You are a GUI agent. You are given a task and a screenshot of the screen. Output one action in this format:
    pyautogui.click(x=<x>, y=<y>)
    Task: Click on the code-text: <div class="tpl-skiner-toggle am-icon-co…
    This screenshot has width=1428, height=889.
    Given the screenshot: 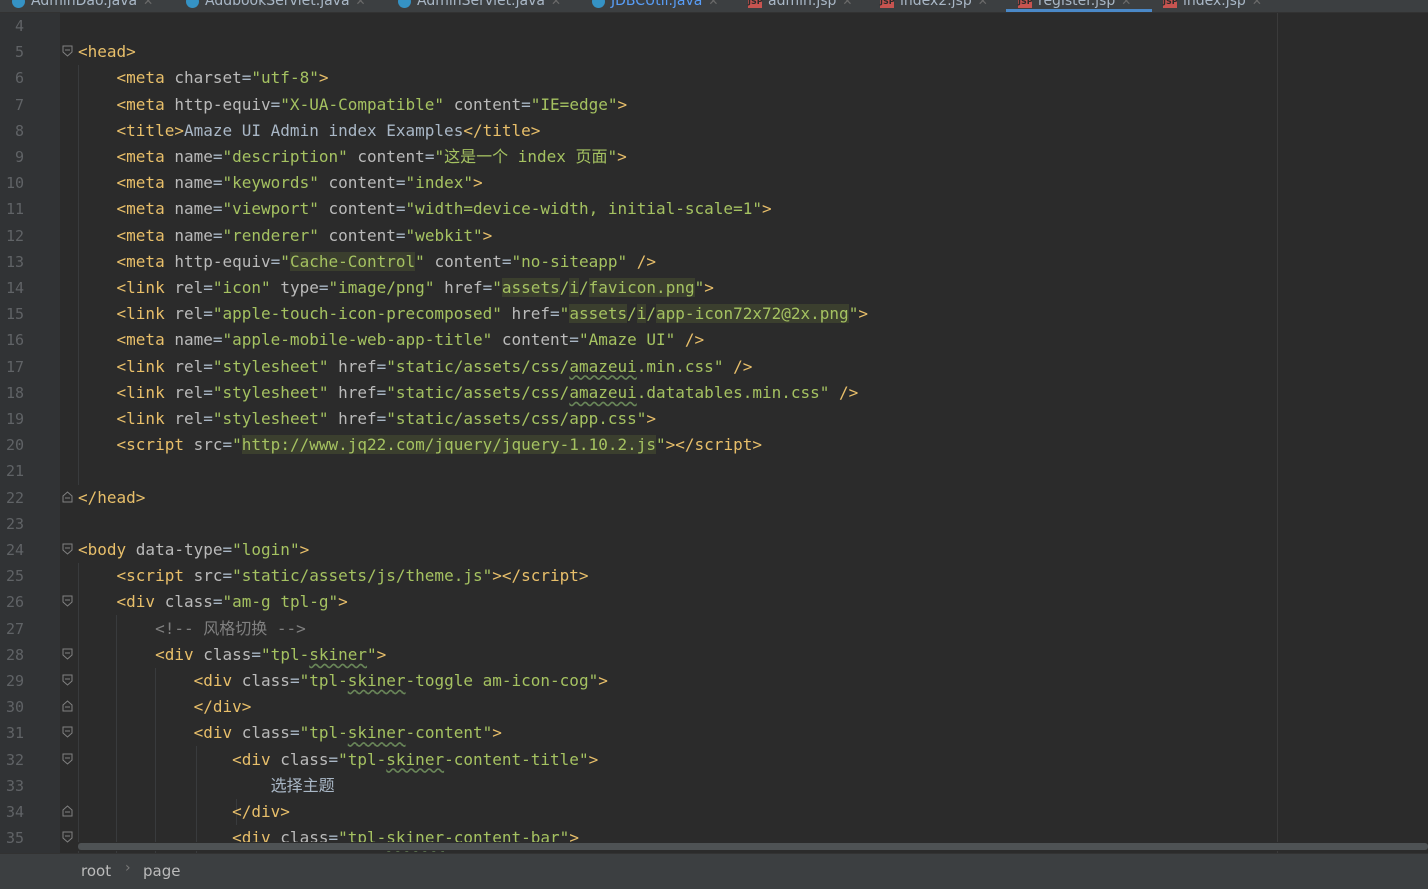 What is the action you would take?
    pyautogui.click(x=343, y=681)
    